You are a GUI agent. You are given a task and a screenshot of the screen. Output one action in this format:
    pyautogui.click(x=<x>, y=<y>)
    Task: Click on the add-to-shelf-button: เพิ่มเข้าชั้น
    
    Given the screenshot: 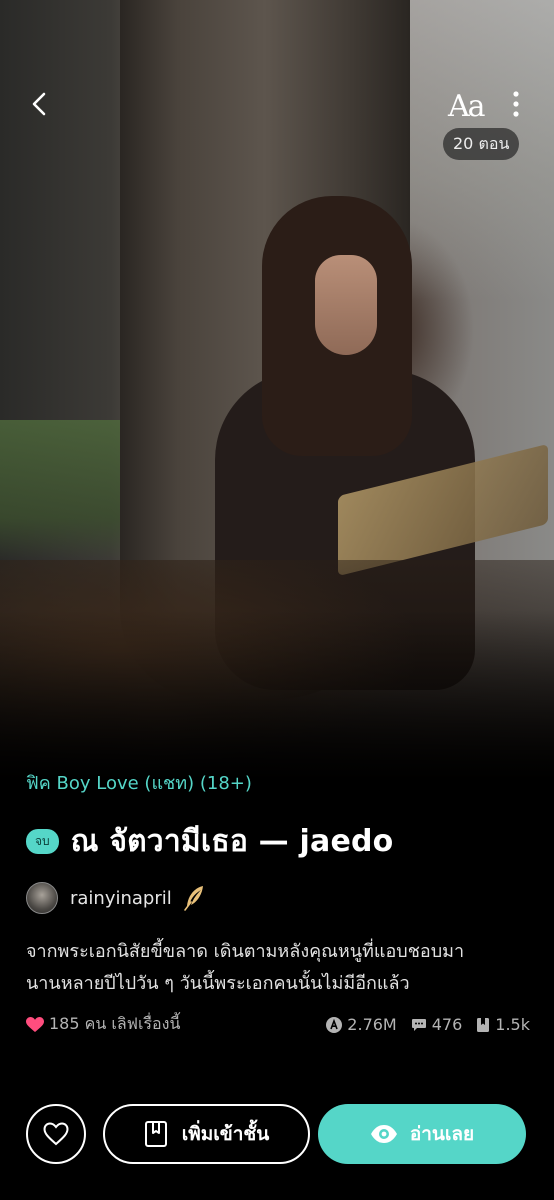 What is the action you would take?
    pyautogui.click(x=206, y=1134)
    